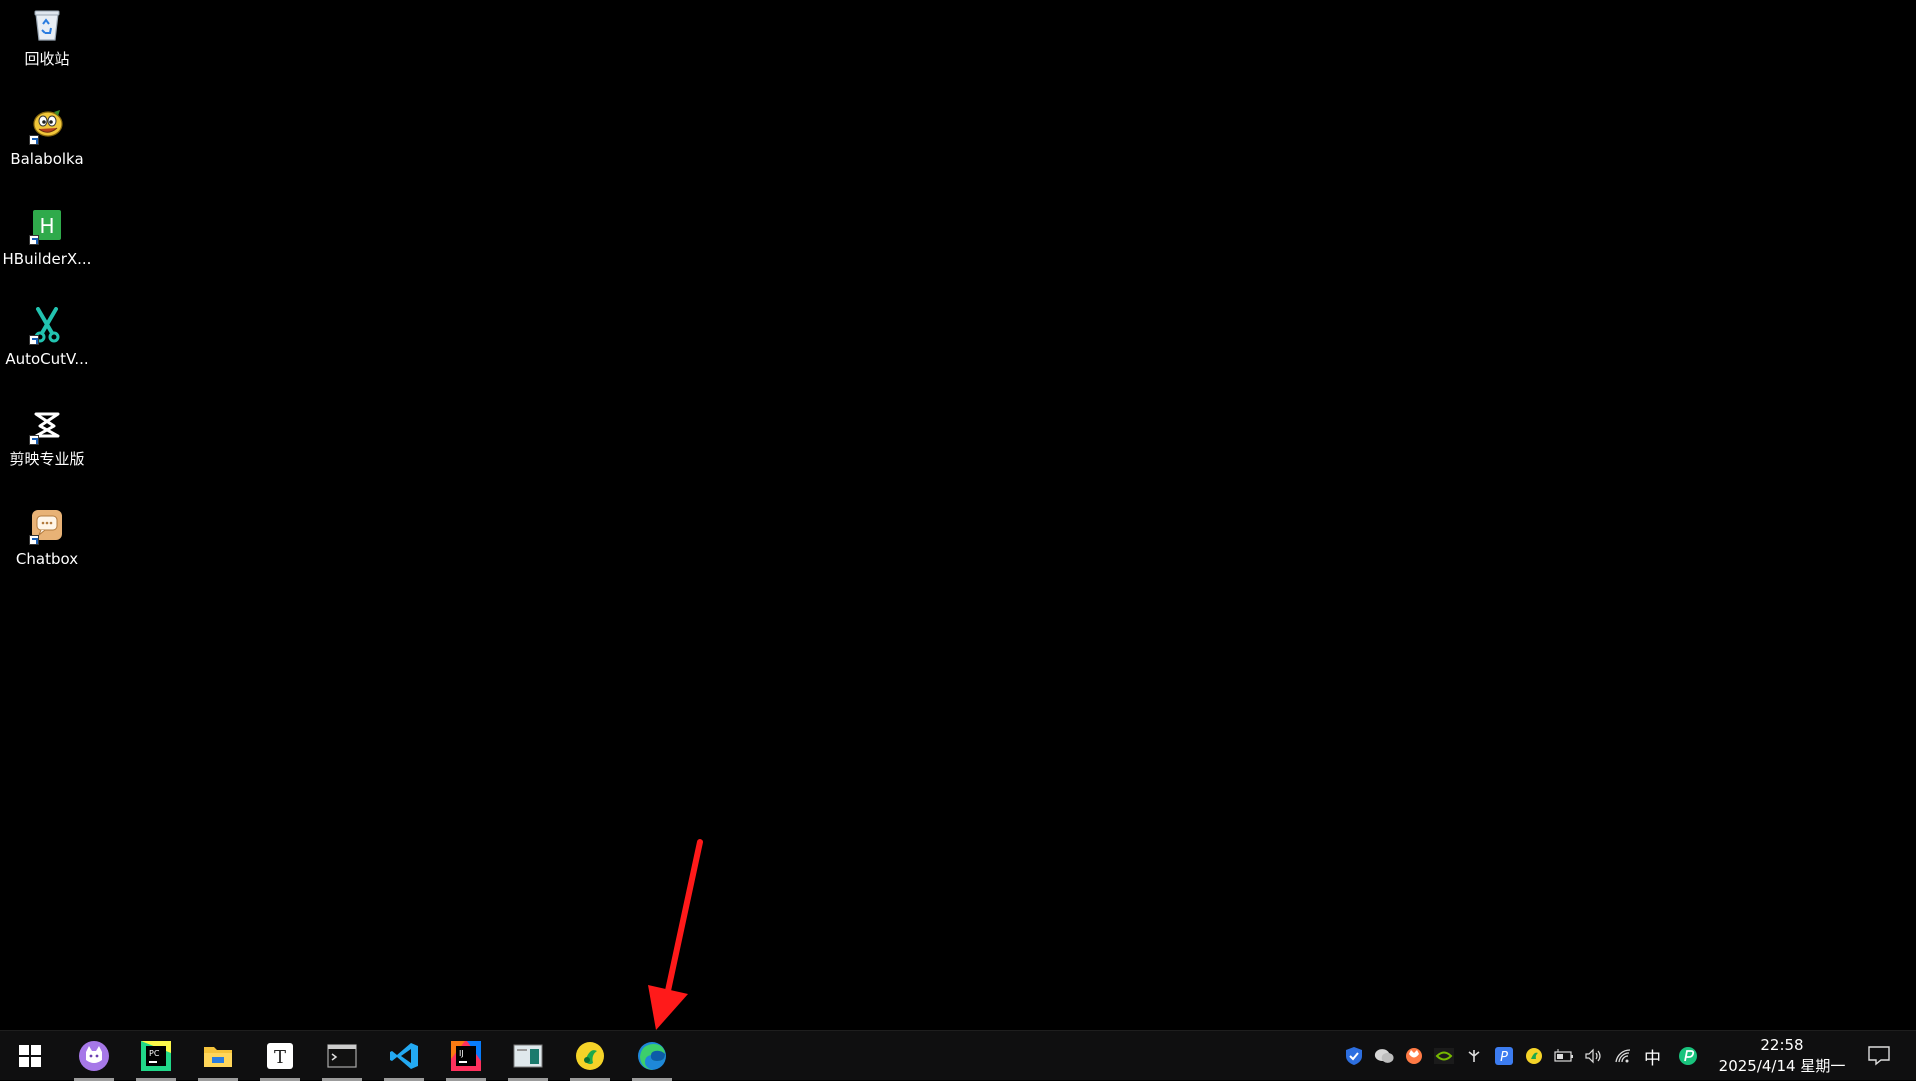 The width and height of the screenshot is (1916, 1081). I want to click on taskbar-app-file-explorer, so click(218, 1056).